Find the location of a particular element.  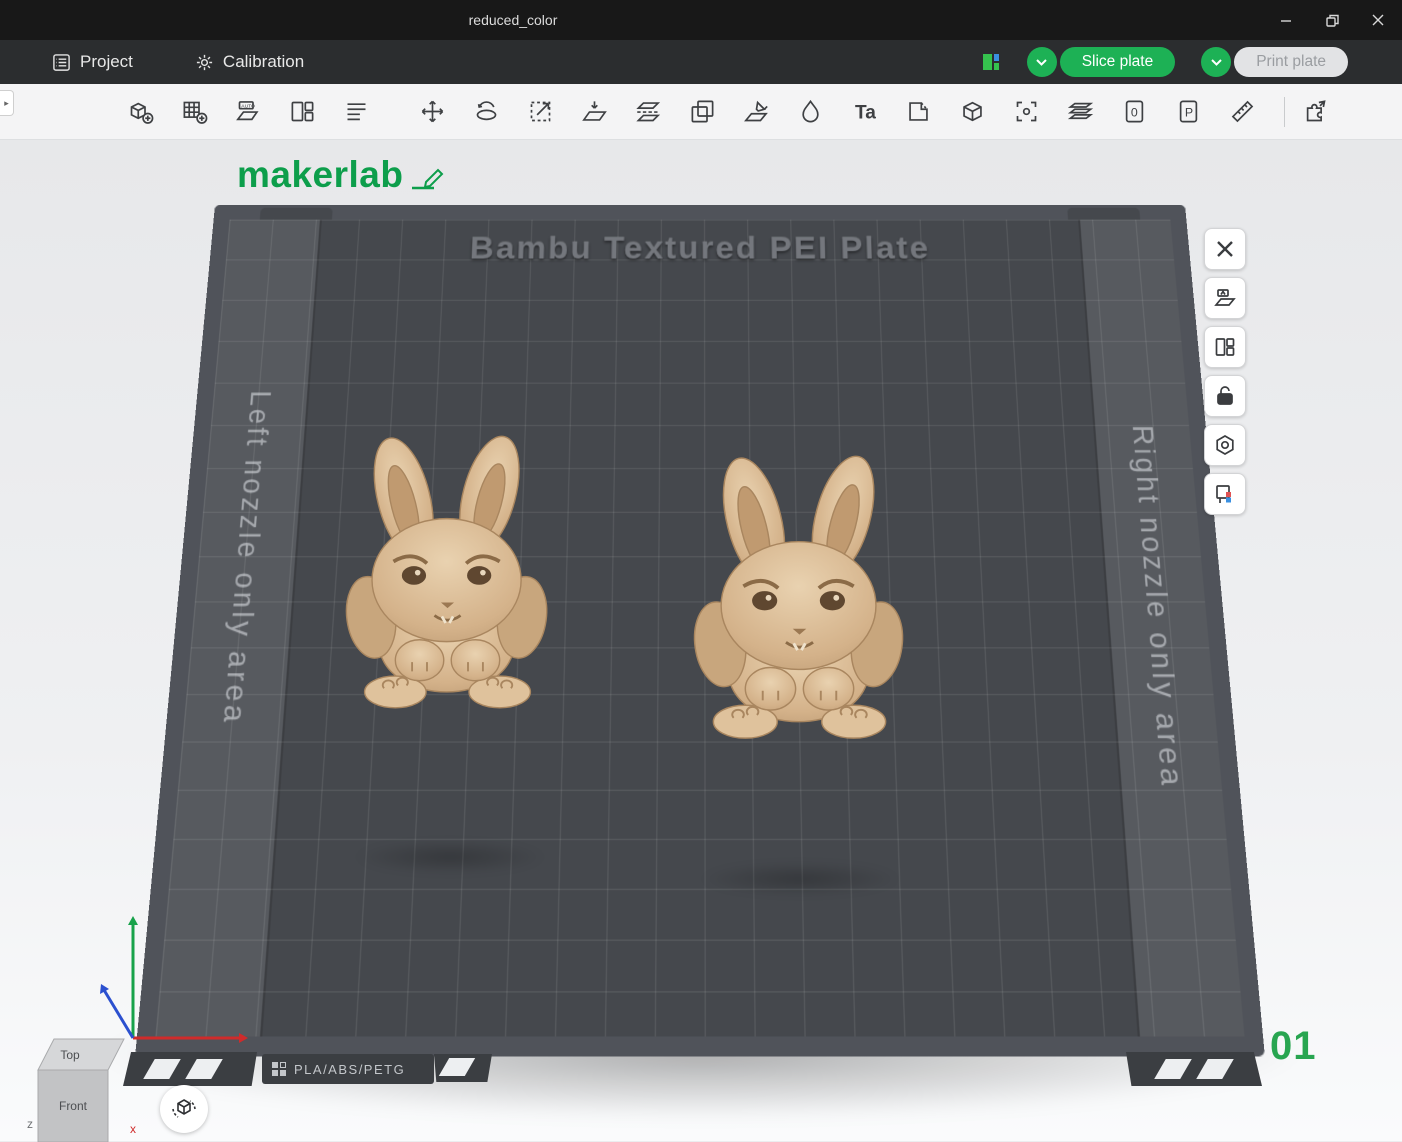

color-paint-button is located at coordinates (810, 112).